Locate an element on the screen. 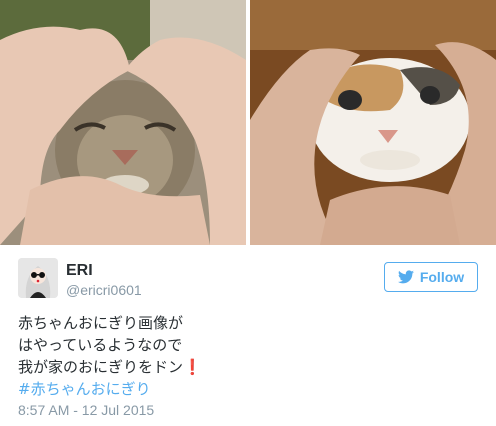  tweet-line-3: 我が家のおにぎりをドン❗ is located at coordinates (110, 367).